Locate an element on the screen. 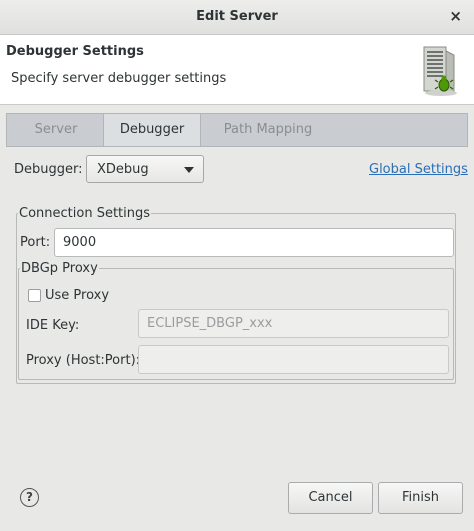  tab-bar: Server Debugger Path Mapping is located at coordinates (237, 130).